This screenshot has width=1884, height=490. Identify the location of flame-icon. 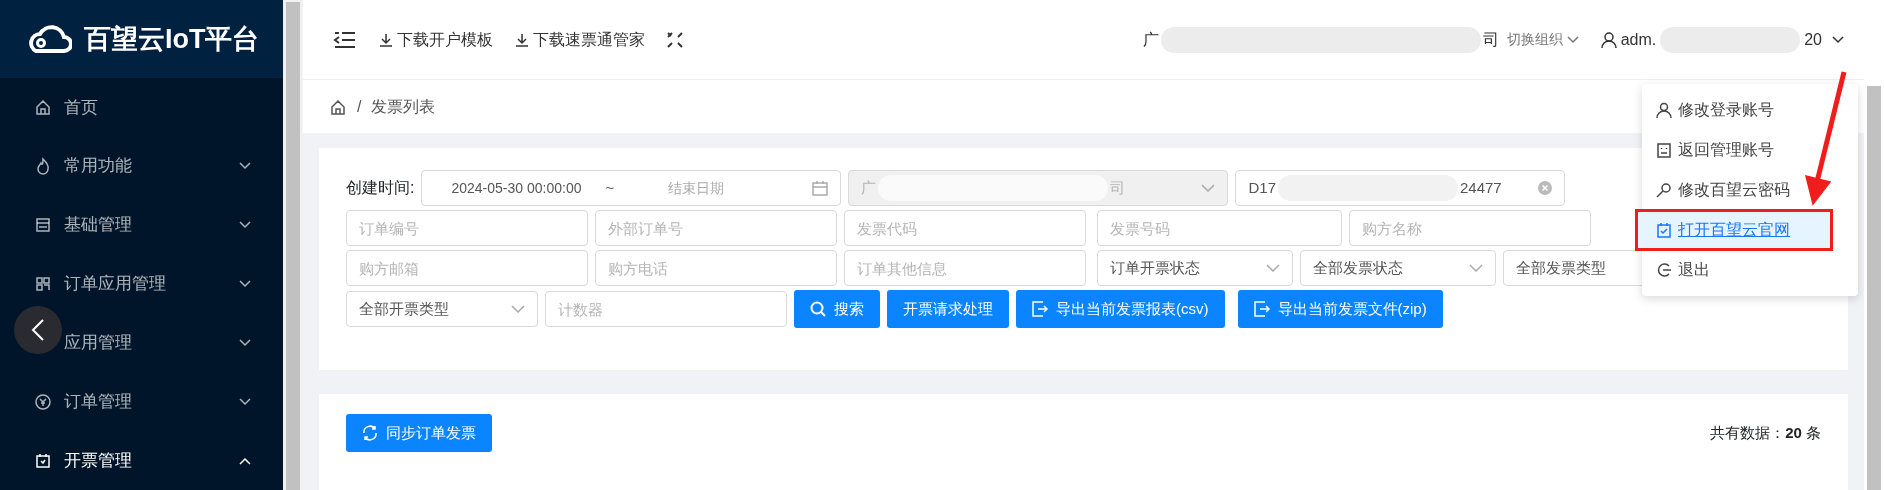
(43, 166).